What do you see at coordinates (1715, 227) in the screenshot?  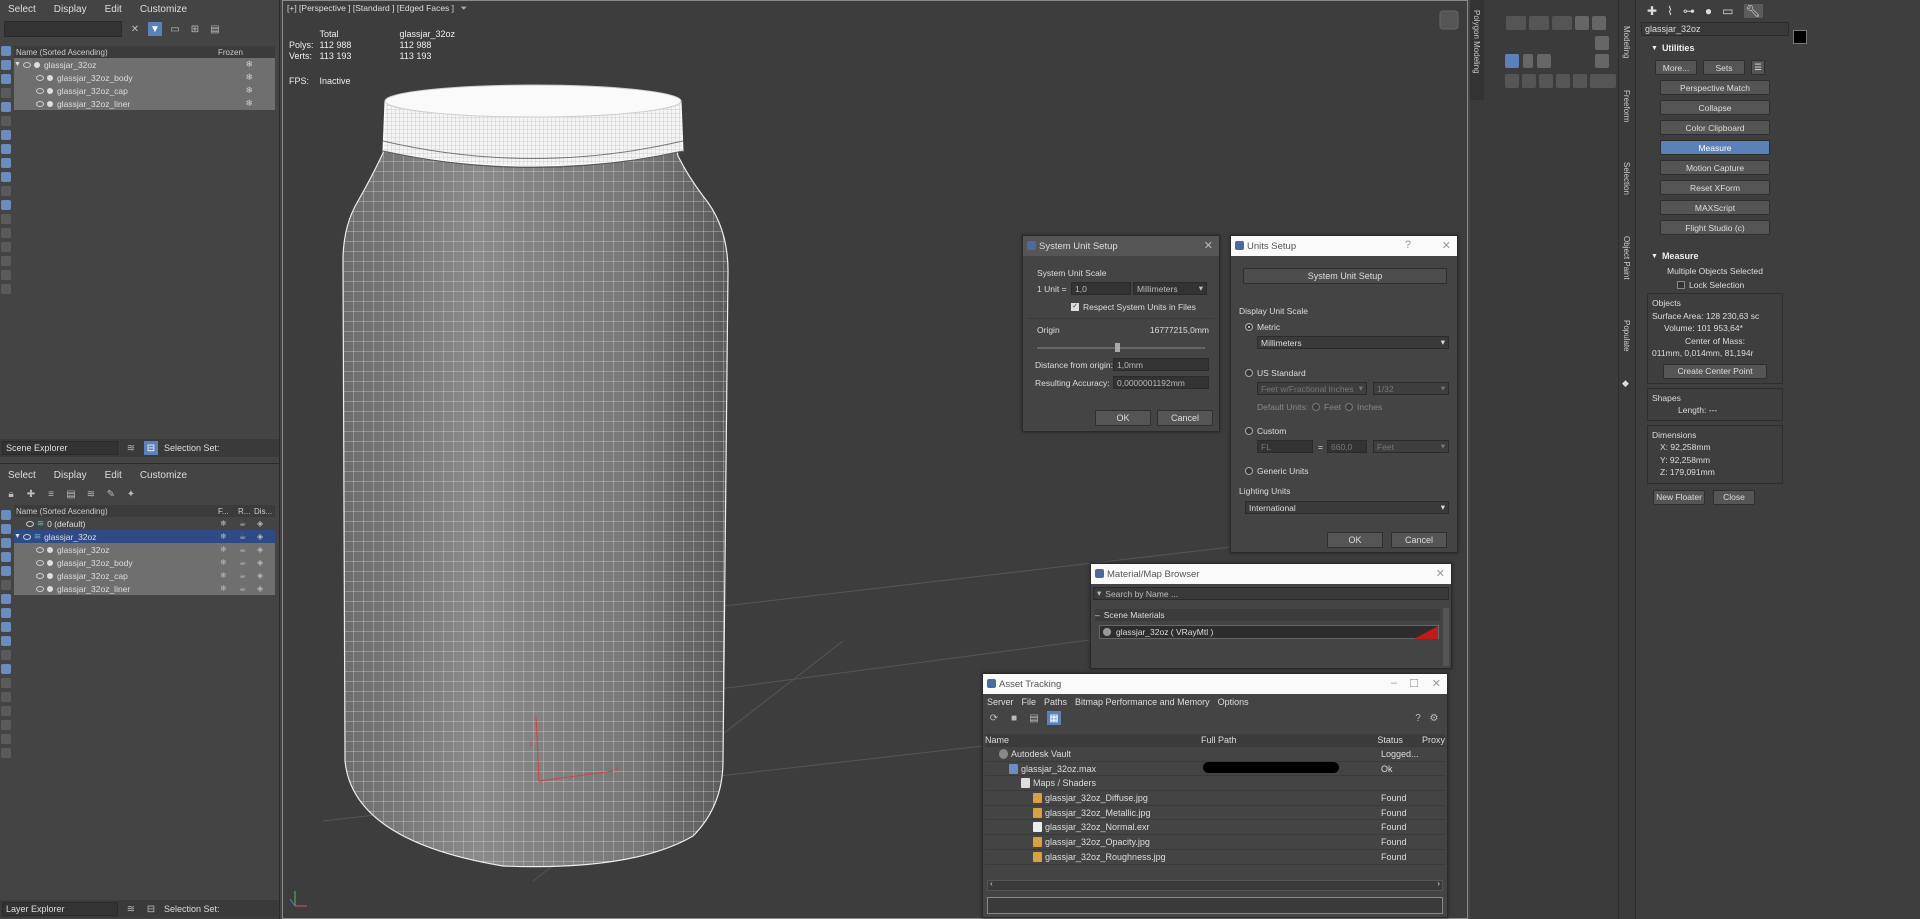 I see `flight-studio-button: Flight Studio (c)` at bounding box center [1715, 227].